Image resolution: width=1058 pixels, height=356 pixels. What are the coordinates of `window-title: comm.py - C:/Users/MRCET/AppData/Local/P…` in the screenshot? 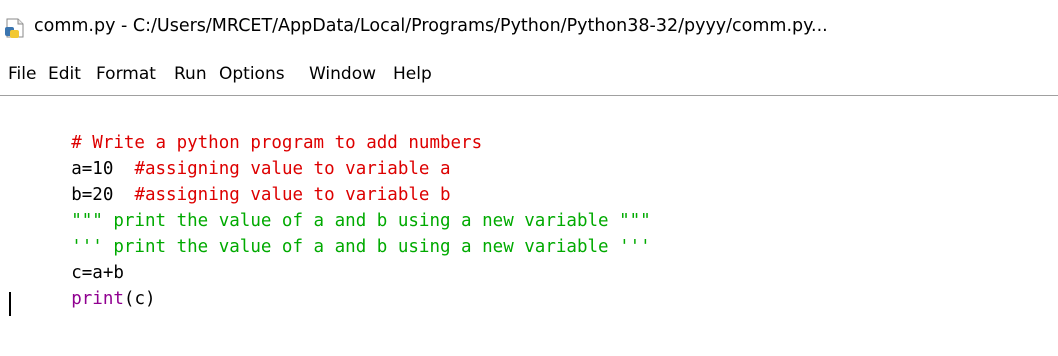 It's located at (431, 26).